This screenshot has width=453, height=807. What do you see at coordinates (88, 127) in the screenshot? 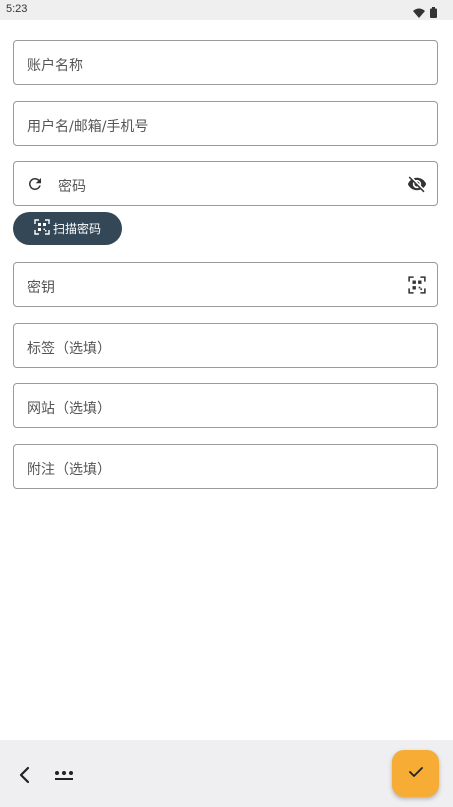
I see `username-label: 用户名/邮箱/手机号` at bounding box center [88, 127].